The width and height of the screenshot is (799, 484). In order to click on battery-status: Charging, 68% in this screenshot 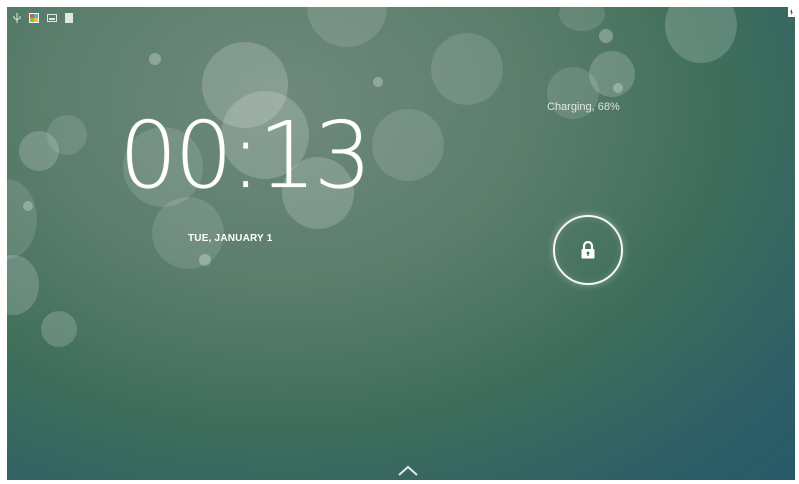, I will do `click(583, 107)`.